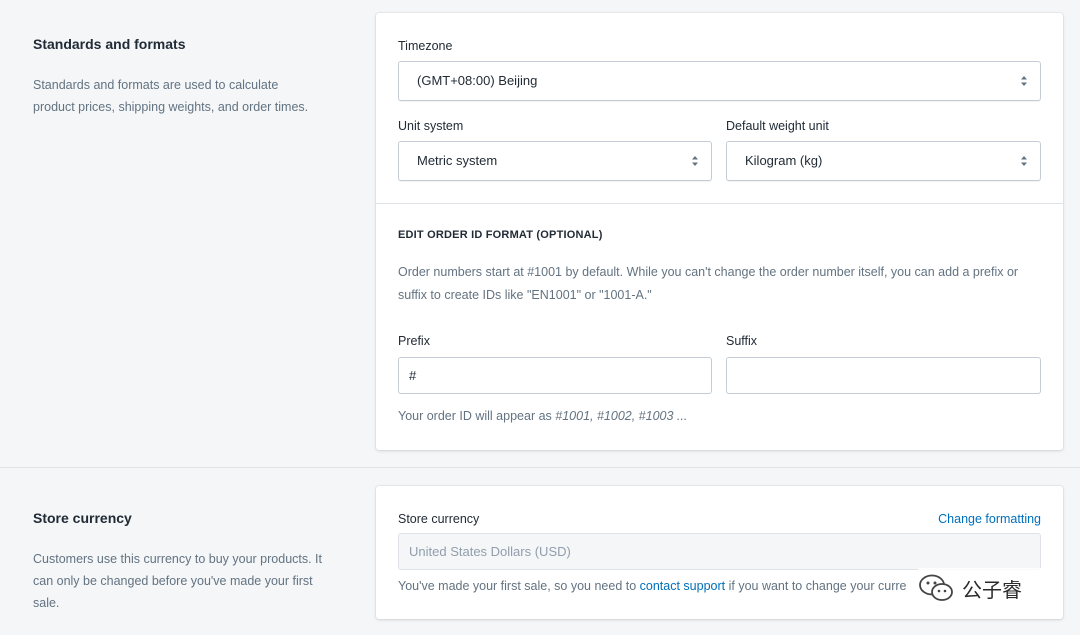 The width and height of the screenshot is (1080, 635). What do you see at coordinates (477, 416) in the screenshot?
I see `order-id-preview-text: Your order ID will appear as` at bounding box center [477, 416].